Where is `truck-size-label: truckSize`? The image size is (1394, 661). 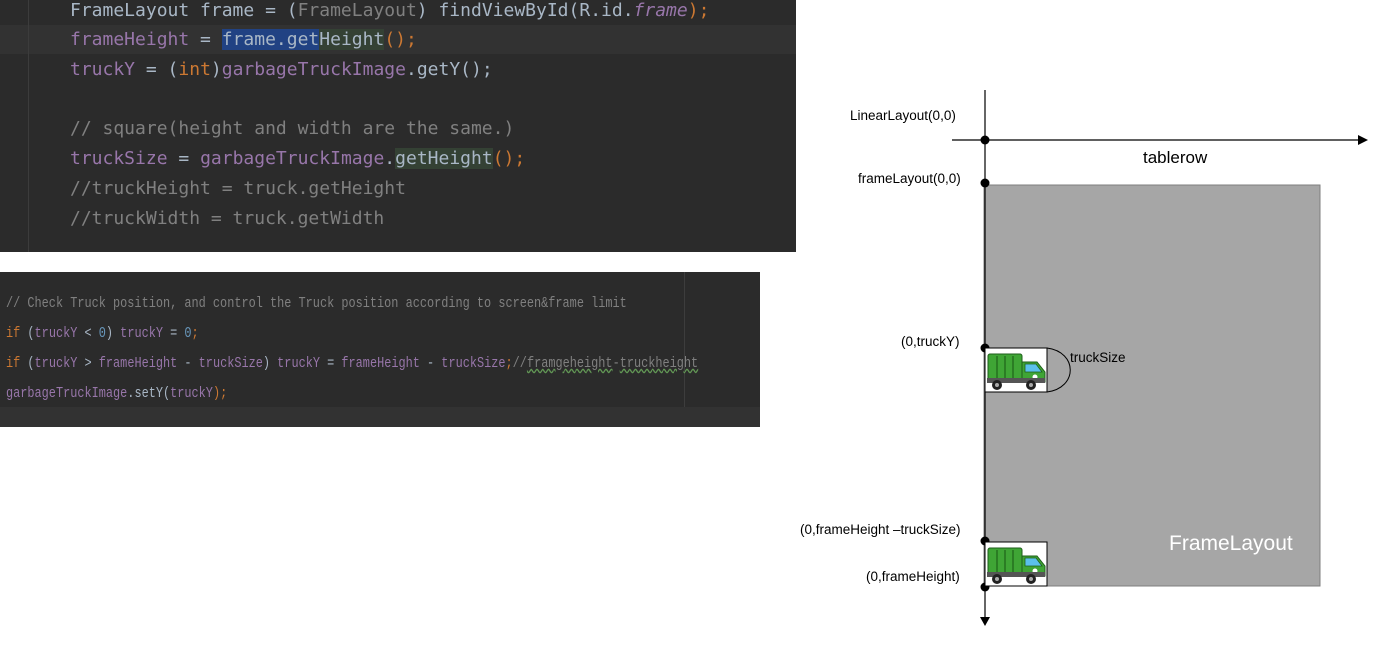
truck-size-label: truckSize is located at coordinates (1098, 357).